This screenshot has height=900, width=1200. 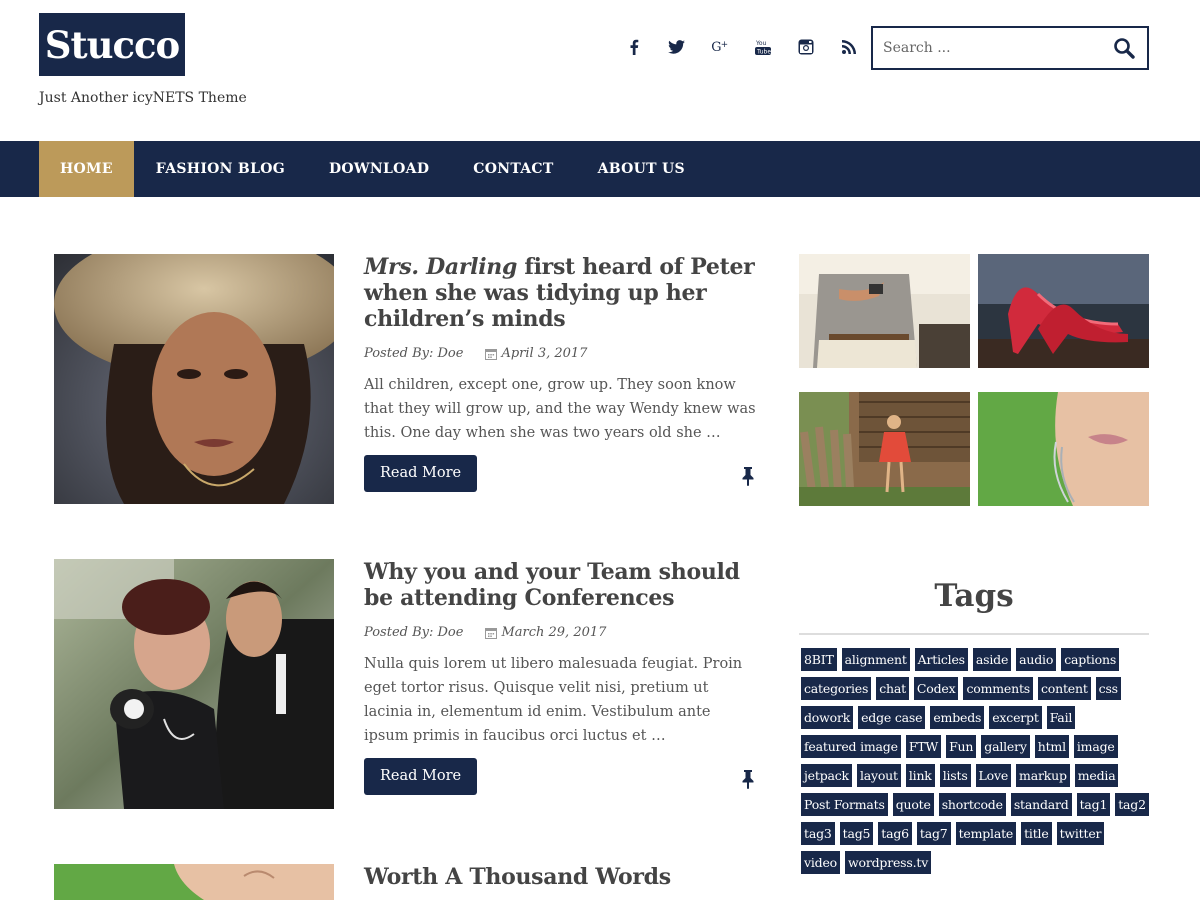 What do you see at coordinates (1090, 659) in the screenshot?
I see `tag-link: captions` at bounding box center [1090, 659].